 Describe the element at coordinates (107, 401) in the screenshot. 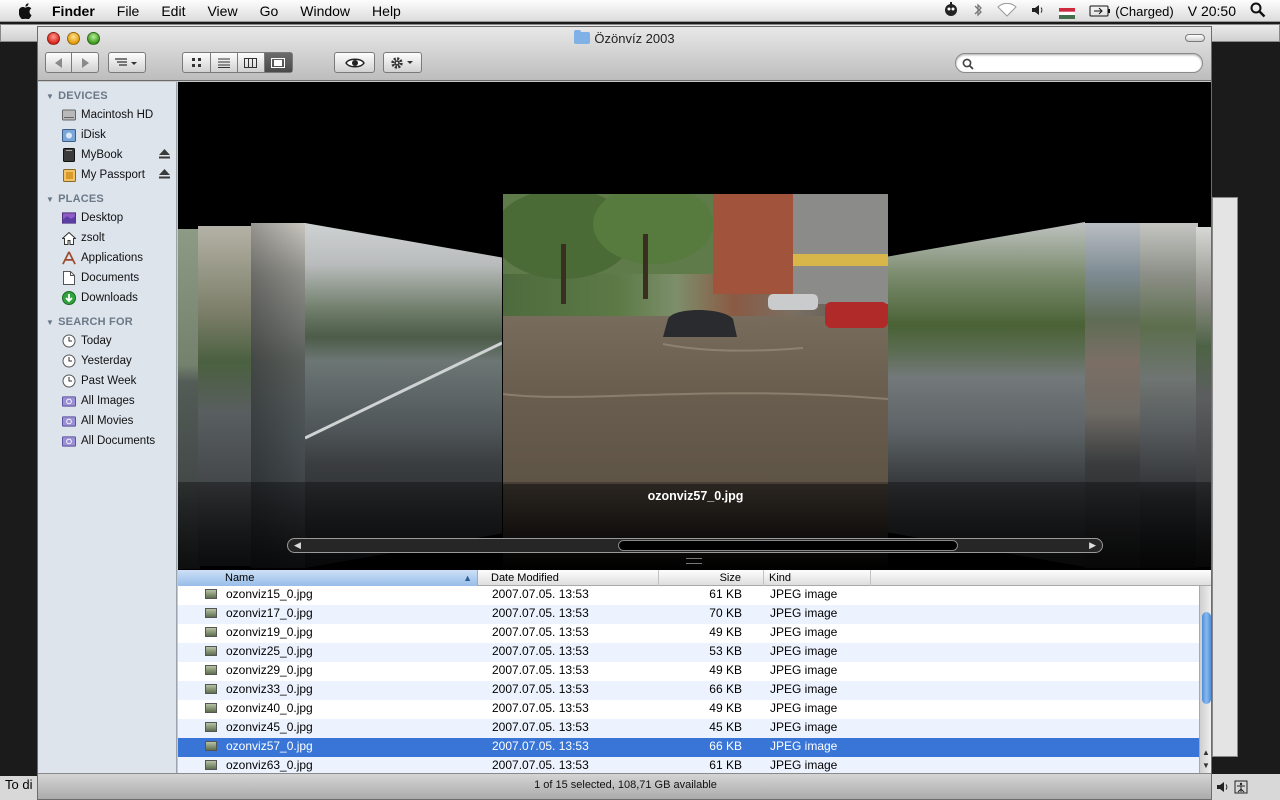

I see `sidebar-item-all-images: All Images` at that location.